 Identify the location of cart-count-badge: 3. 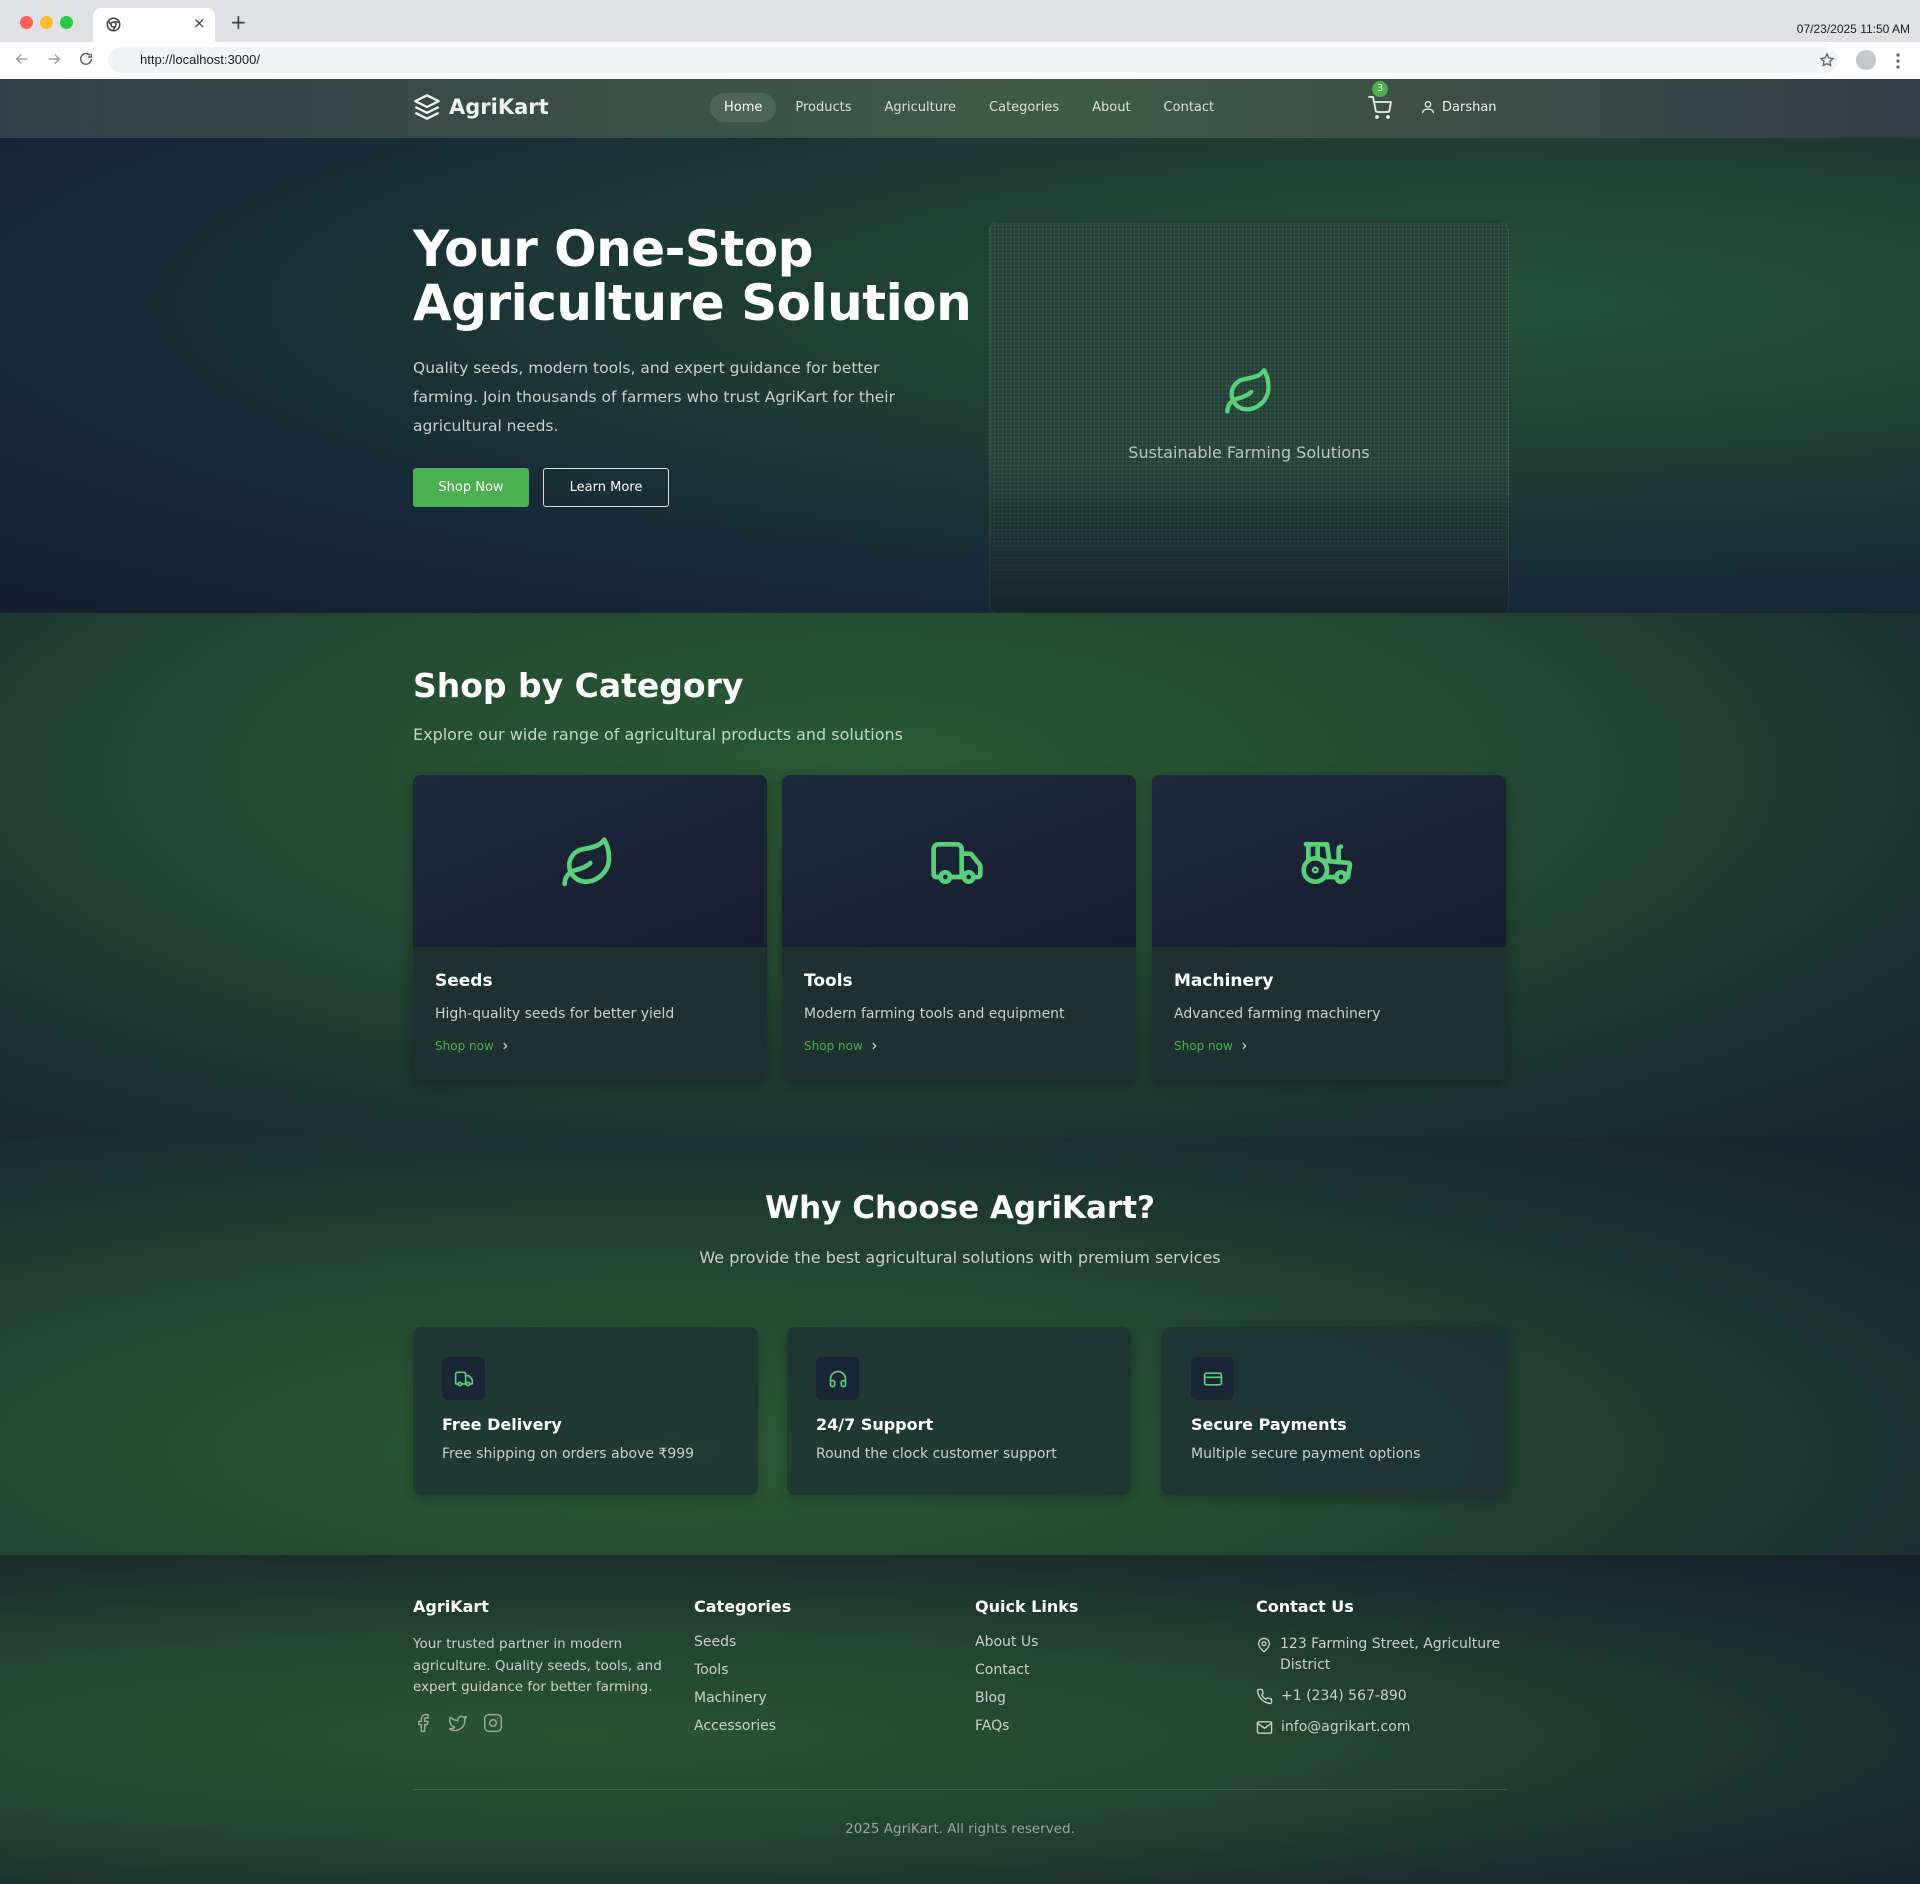
(1380, 89).